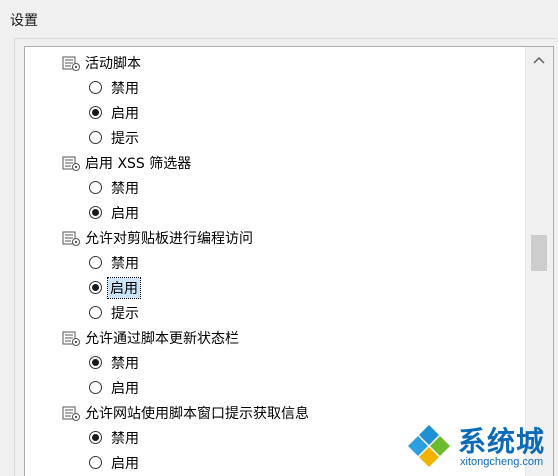 The image size is (558, 476). I want to click on setting-label: 允许通过脚本更新状态栏, so click(162, 338).